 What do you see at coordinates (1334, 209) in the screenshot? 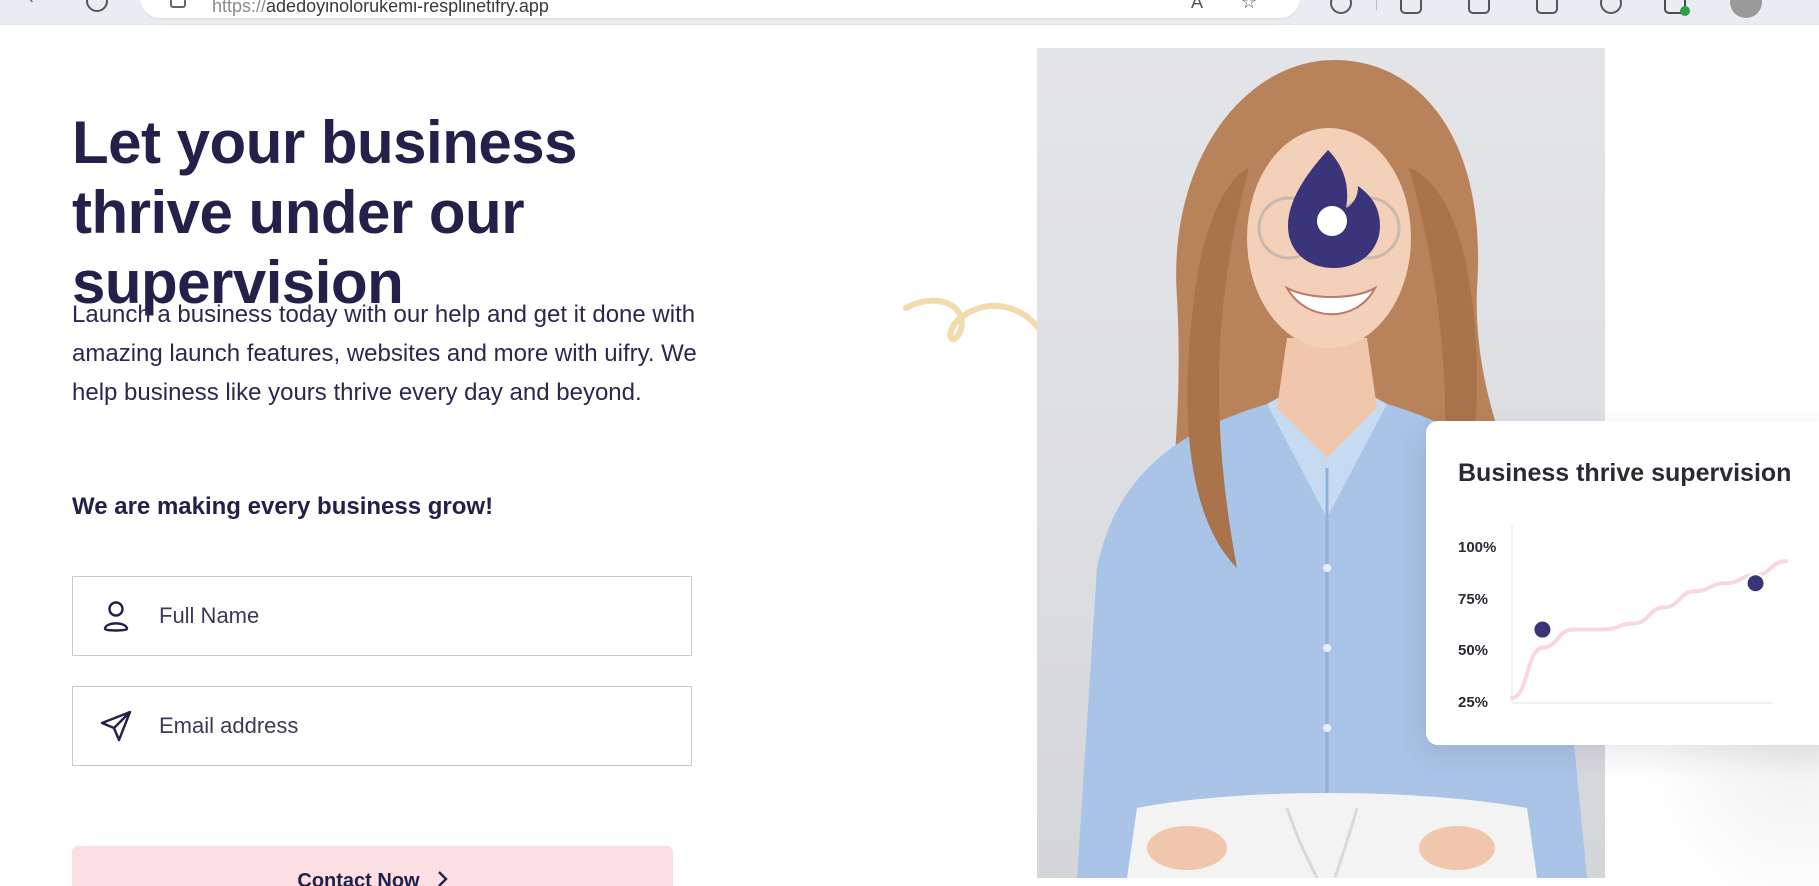
I see `flame-logo-icon` at bounding box center [1334, 209].